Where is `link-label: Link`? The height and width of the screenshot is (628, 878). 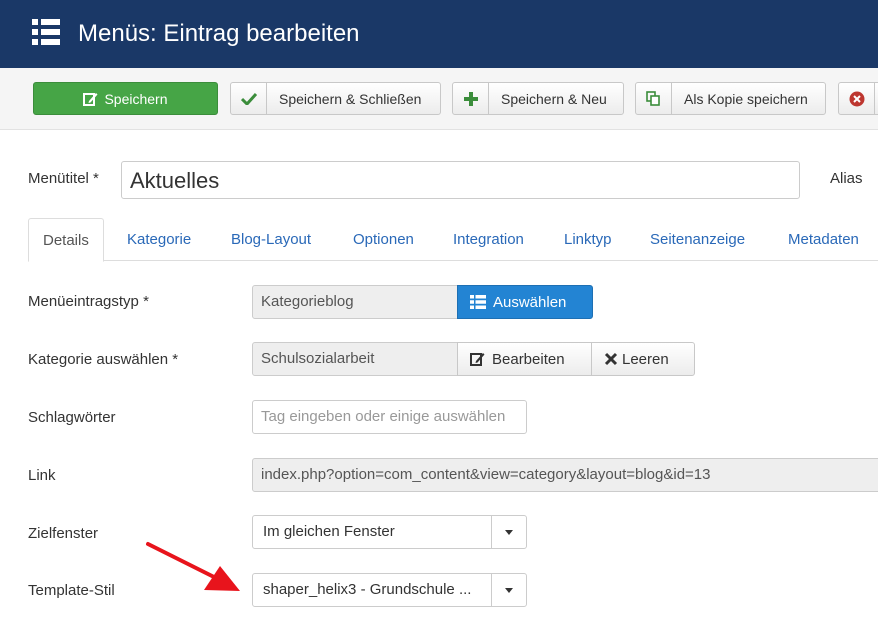
link-label: Link is located at coordinates (42, 475).